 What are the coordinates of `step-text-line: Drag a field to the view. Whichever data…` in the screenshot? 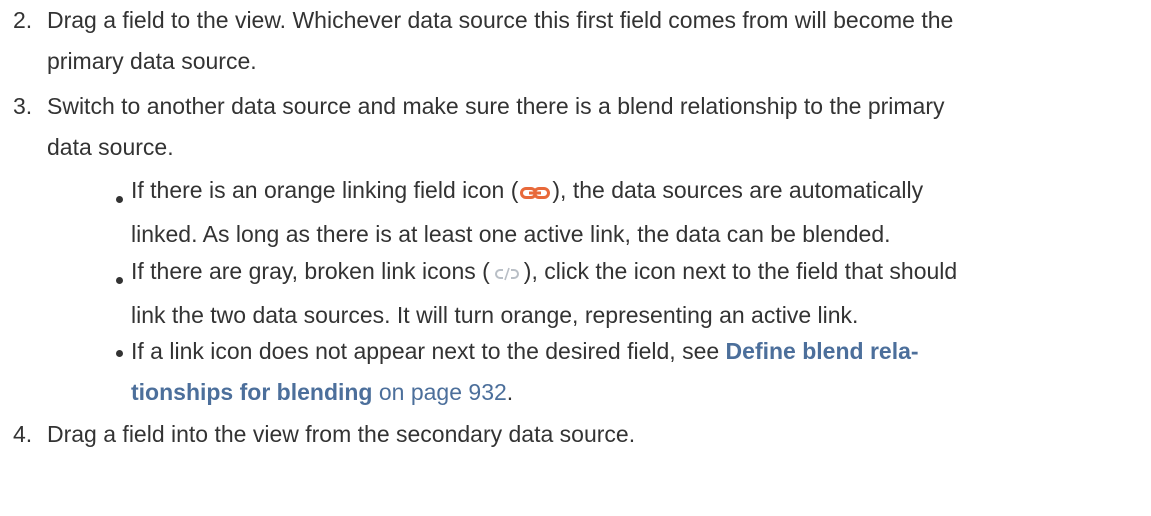 It's located at (500, 20).